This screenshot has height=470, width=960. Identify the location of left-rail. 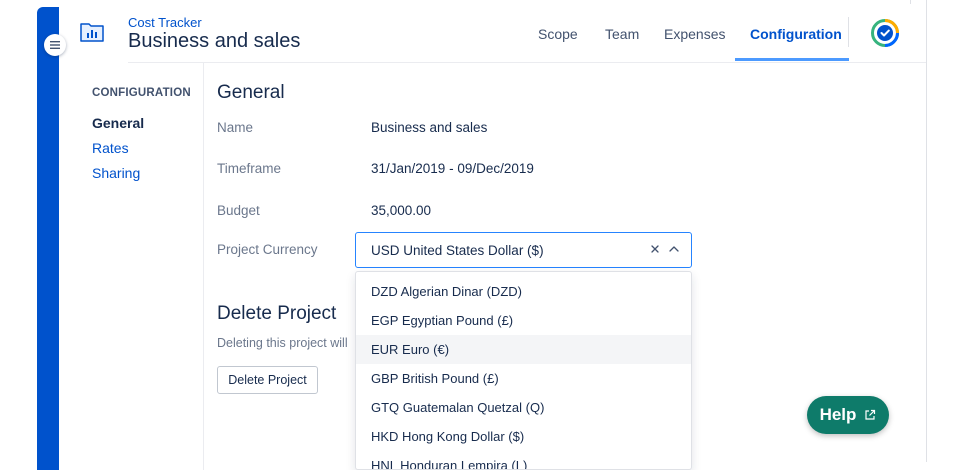
(48, 238).